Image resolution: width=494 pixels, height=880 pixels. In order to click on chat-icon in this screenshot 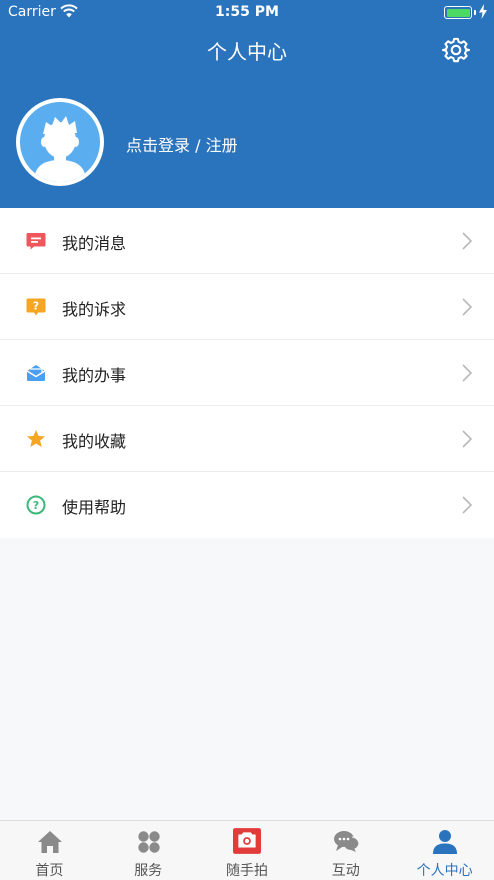, I will do `click(347, 842)`.